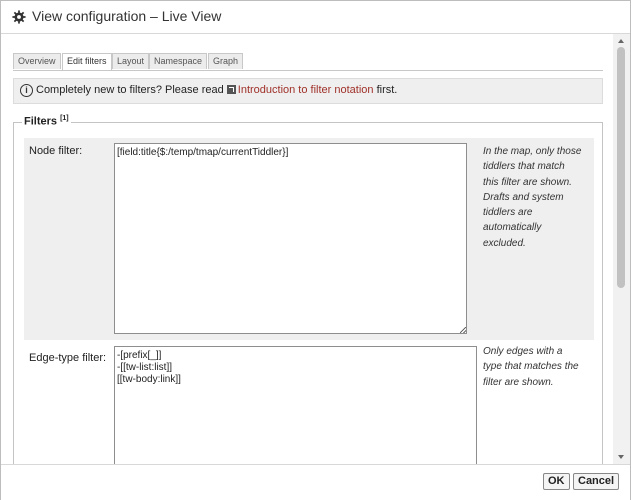 This screenshot has width=631, height=500. What do you see at coordinates (621, 167) in the screenshot?
I see `scrollbar-thumb` at bounding box center [621, 167].